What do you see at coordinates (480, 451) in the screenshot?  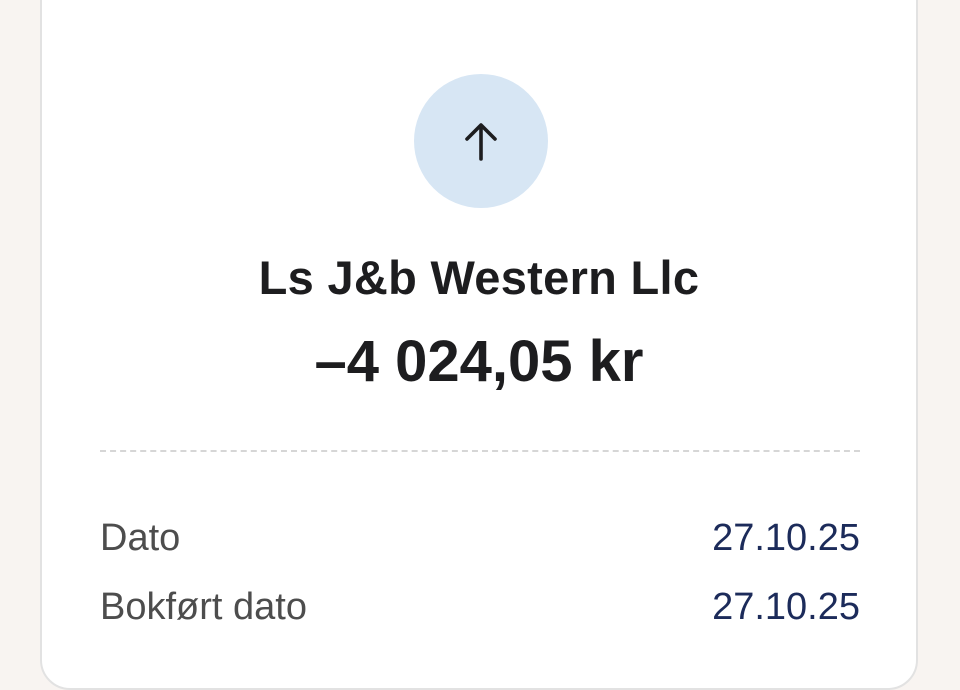 I see `dashed-divider` at bounding box center [480, 451].